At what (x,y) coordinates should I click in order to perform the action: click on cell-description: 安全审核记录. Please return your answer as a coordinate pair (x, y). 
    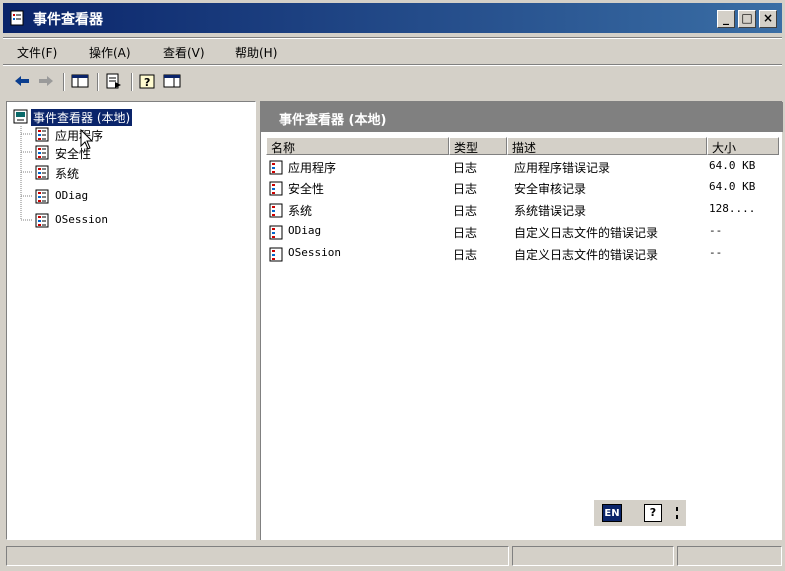
    Looking at the image, I should click on (550, 189).